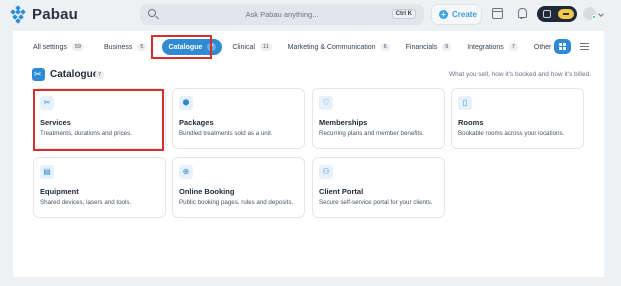 This screenshot has width=621, height=286. I want to click on online-status-dot, so click(594, 17).